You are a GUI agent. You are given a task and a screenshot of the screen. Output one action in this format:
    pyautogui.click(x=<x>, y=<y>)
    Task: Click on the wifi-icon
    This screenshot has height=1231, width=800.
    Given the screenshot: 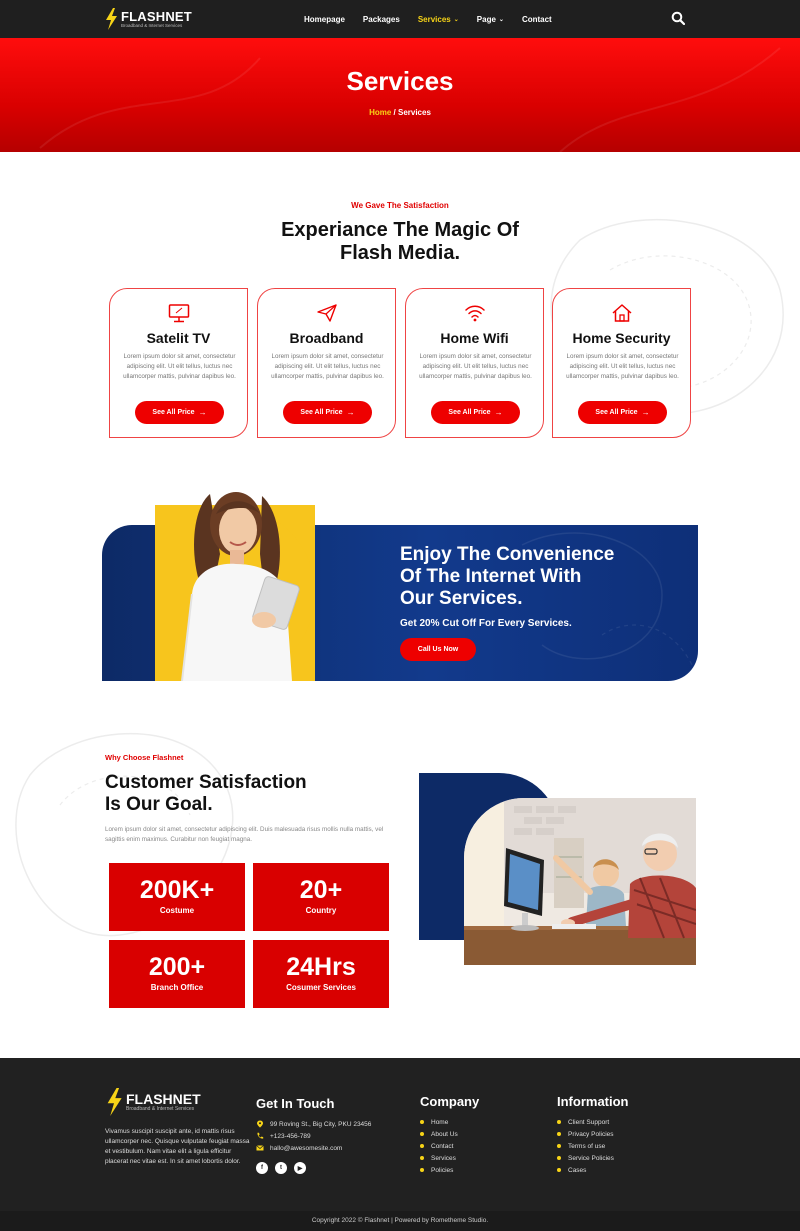 What is the action you would take?
    pyautogui.click(x=475, y=313)
    